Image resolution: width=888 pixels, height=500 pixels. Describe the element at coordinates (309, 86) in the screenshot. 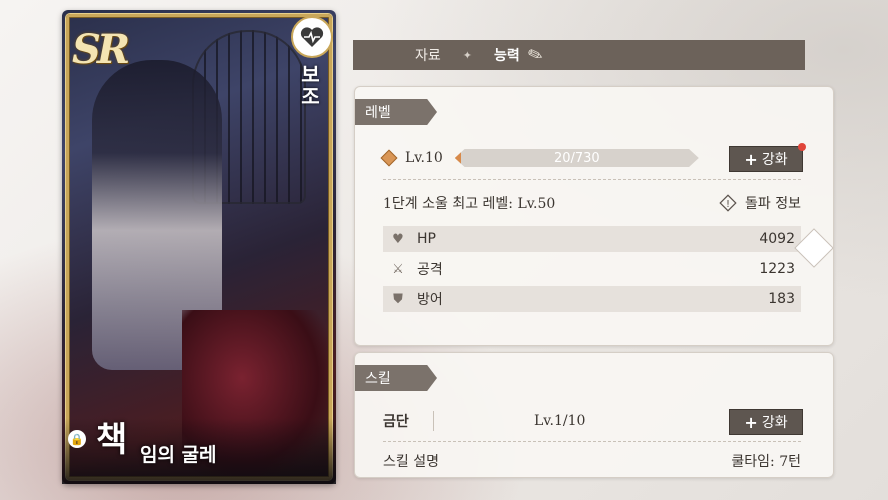

I see `role-label: 보조` at that location.